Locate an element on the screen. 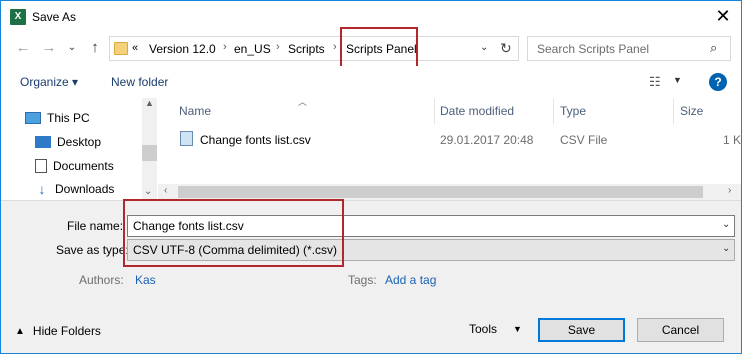 Image resolution: width=742 pixels, height=354 pixels. horizontal-scrollbar: ‹ › is located at coordinates (449, 192).